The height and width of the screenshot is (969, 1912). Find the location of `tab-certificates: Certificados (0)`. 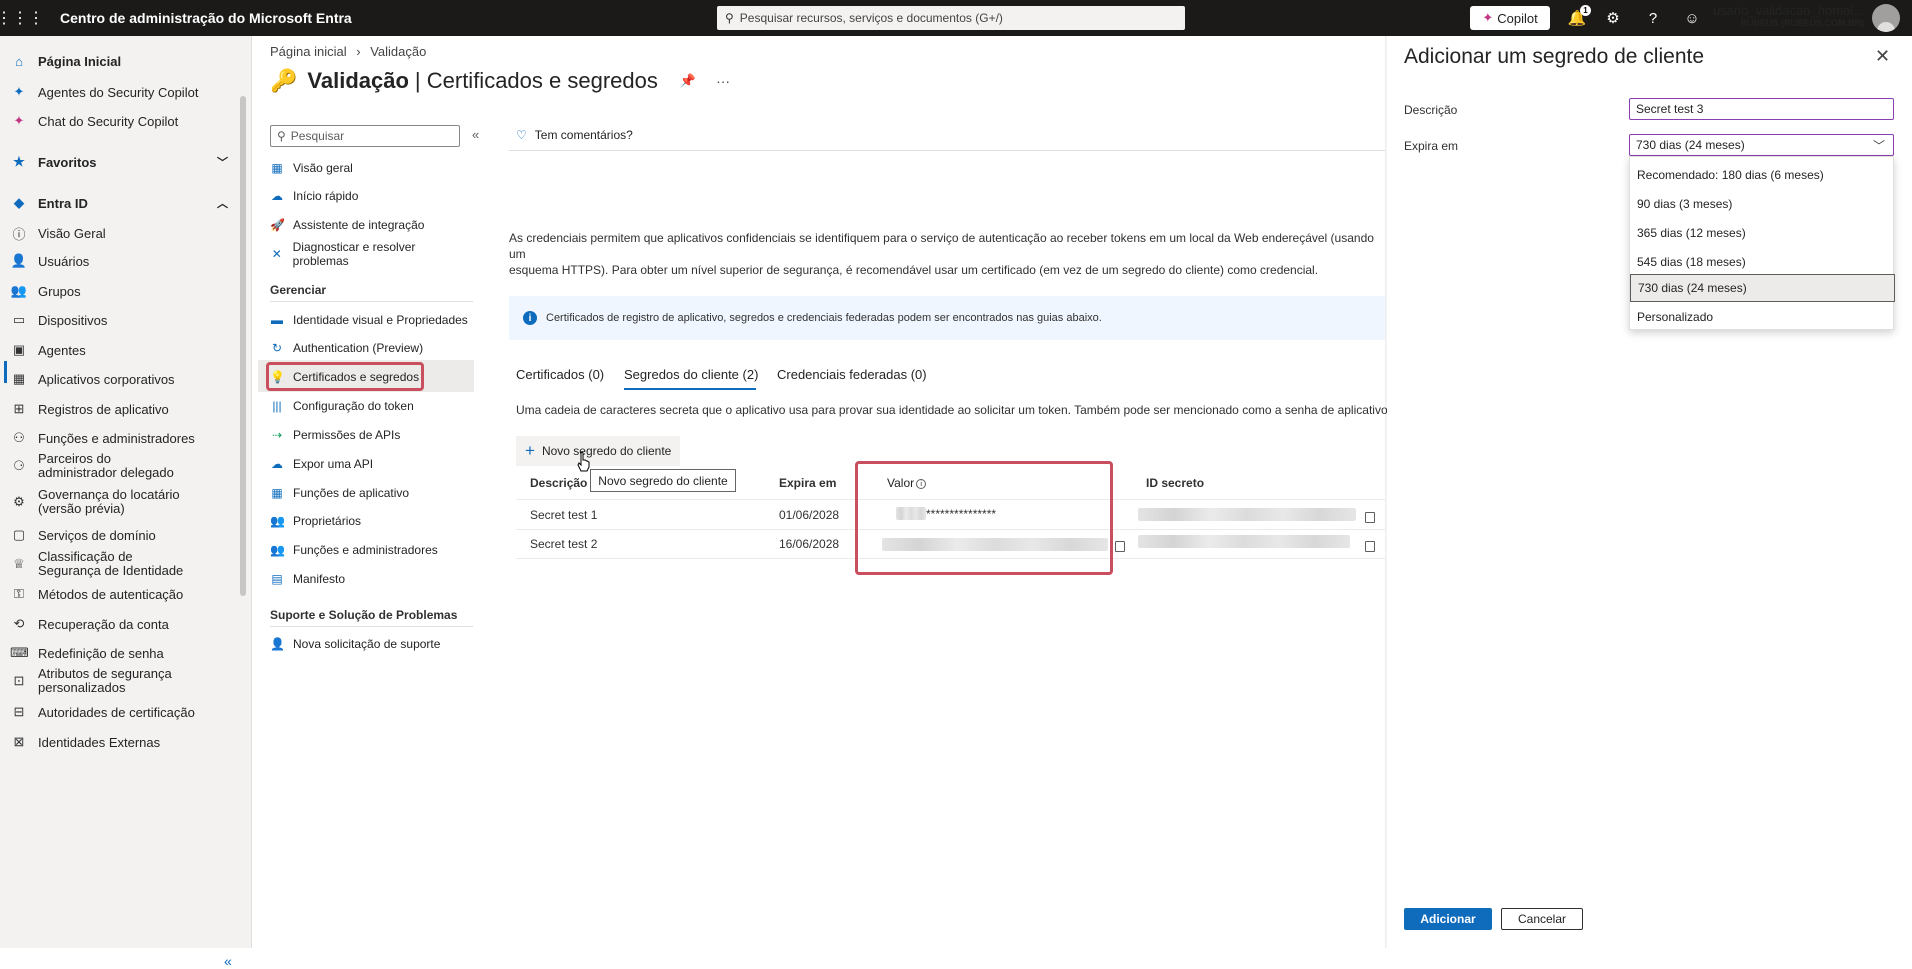

tab-certificates: Certificados (0) is located at coordinates (560, 374).